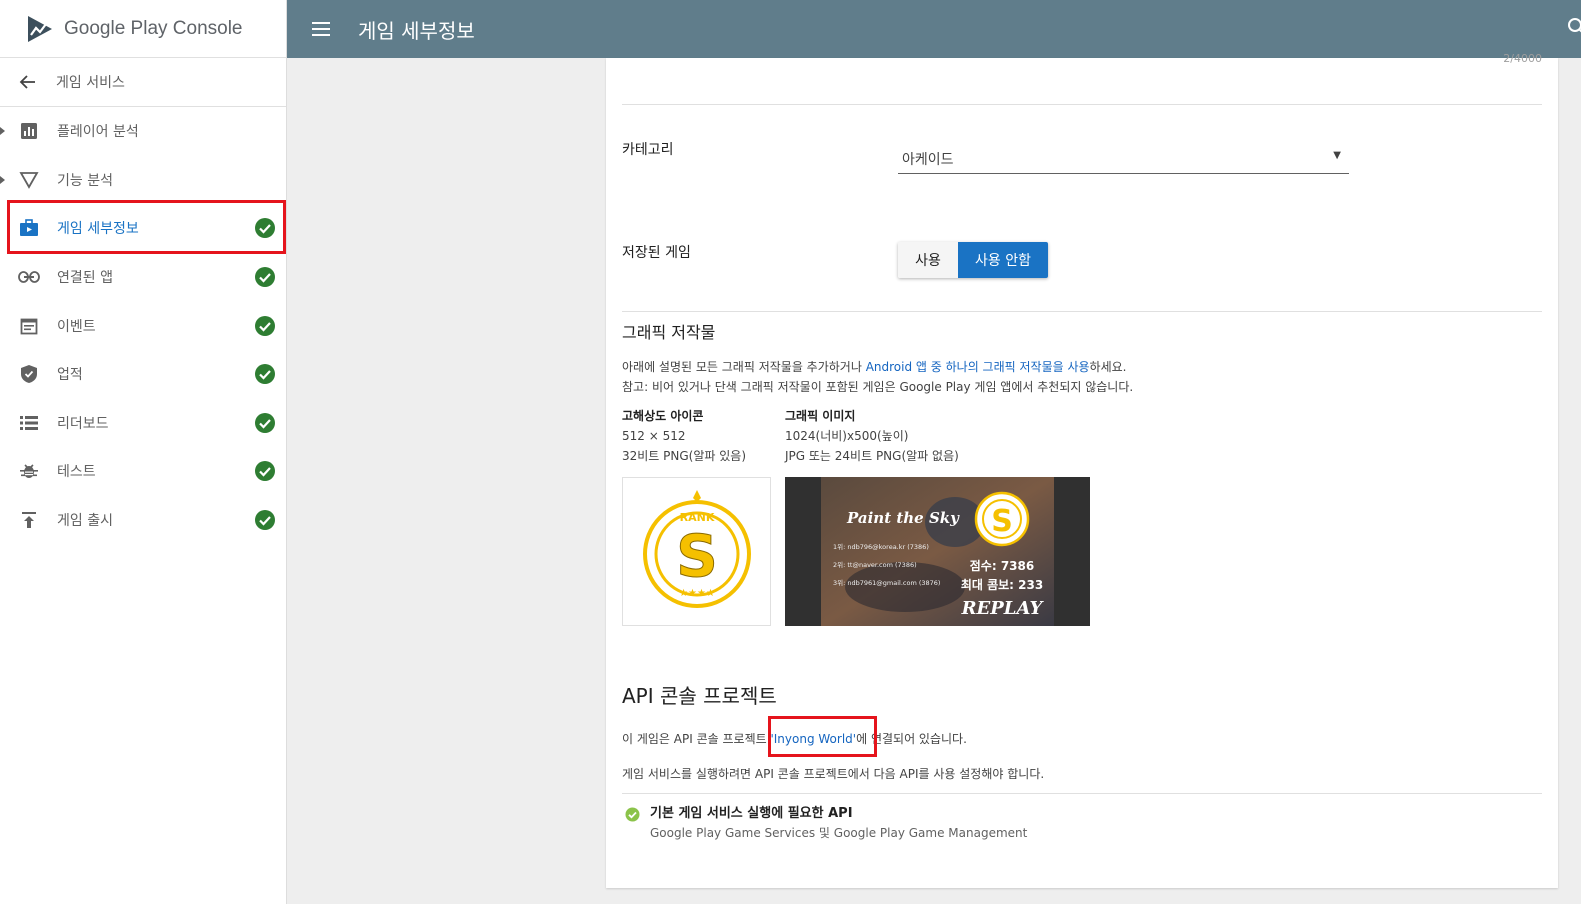 Image resolution: width=1581 pixels, height=904 pixels. Describe the element at coordinates (76, 326) in the screenshot. I see `sidebar-item-label: 이벤트` at that location.